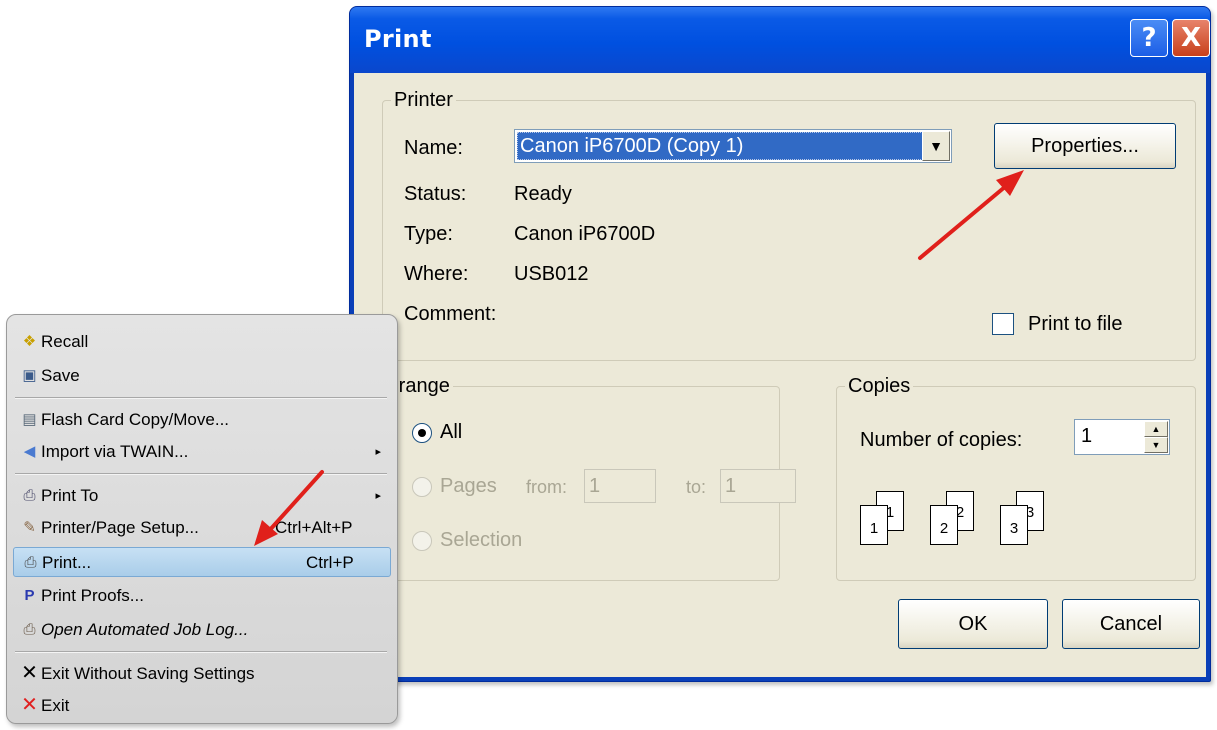  What do you see at coordinates (29, 595) in the screenshot?
I see `print-proofs-icon: P` at bounding box center [29, 595].